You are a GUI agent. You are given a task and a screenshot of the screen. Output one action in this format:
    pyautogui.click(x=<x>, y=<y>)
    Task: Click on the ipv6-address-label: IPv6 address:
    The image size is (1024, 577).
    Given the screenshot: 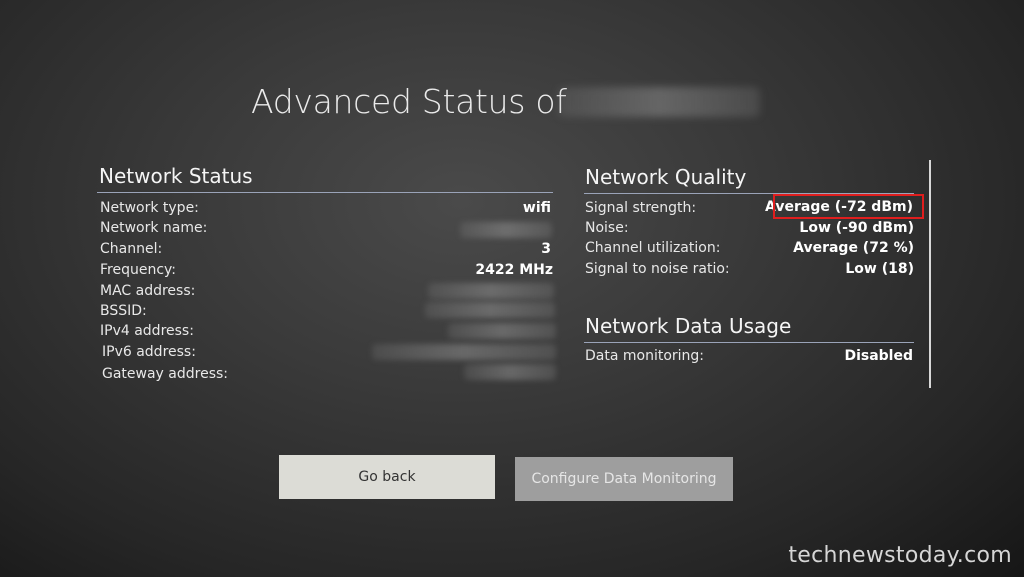 What is the action you would take?
    pyautogui.click(x=149, y=352)
    